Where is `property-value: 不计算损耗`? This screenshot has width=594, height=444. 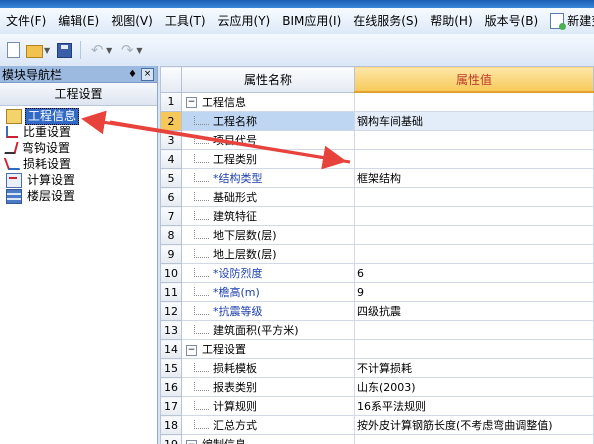 property-value: 不计算损耗 is located at coordinates (474, 368).